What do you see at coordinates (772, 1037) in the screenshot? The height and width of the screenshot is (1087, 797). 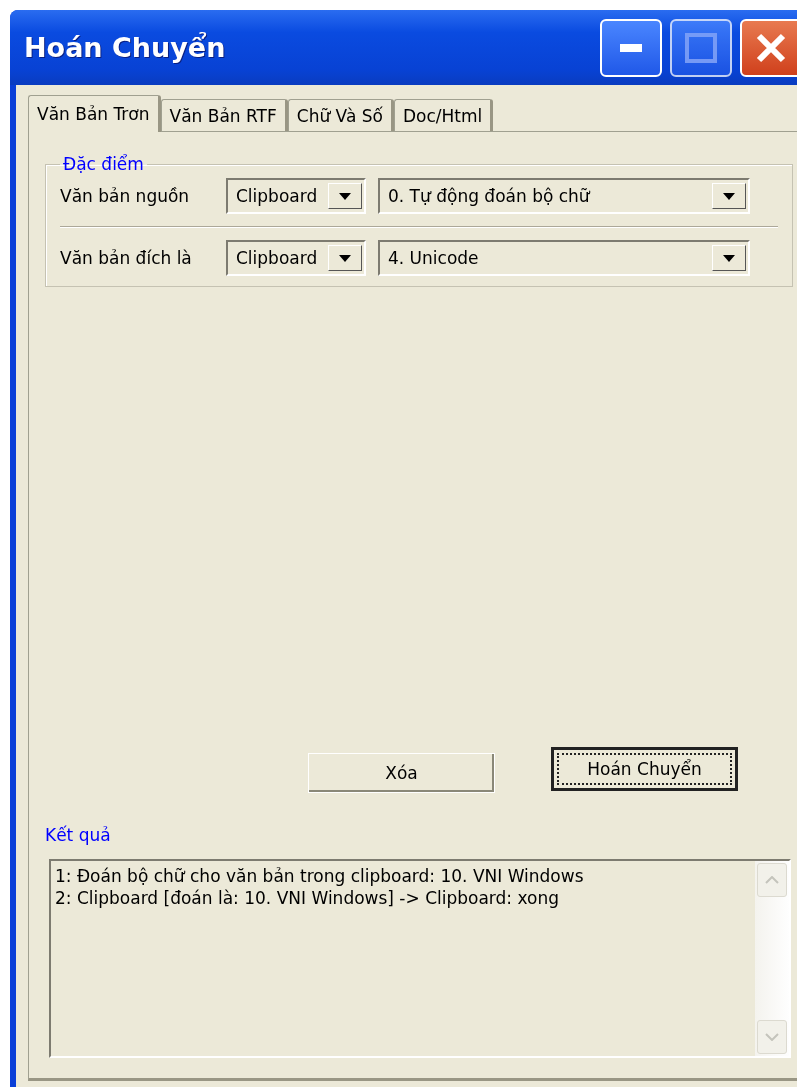 I see `scroll-down-icon` at bounding box center [772, 1037].